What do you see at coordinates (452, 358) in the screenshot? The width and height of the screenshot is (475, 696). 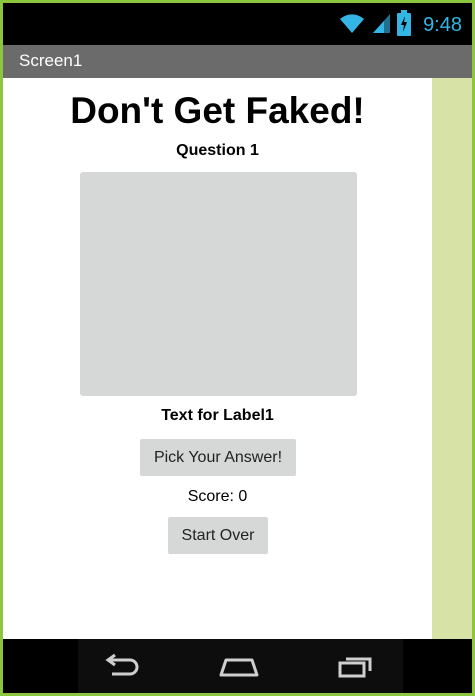 I see `side-strip` at bounding box center [452, 358].